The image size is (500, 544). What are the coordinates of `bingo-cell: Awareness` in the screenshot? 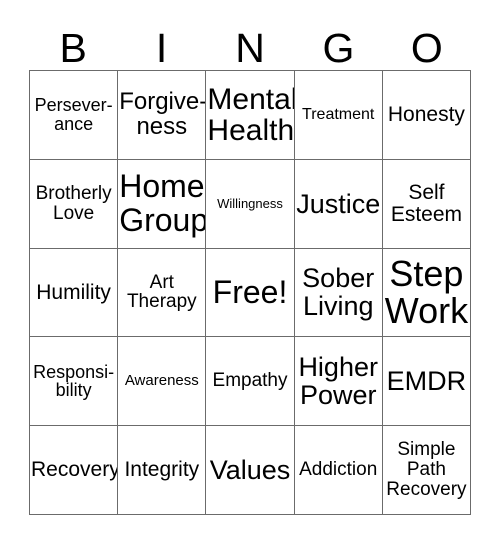 It's located at (162, 382).